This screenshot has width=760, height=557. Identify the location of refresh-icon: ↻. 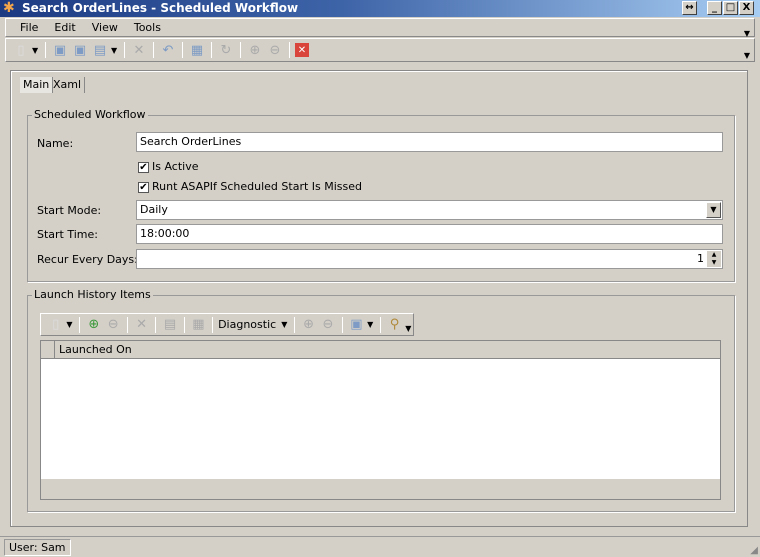
(226, 50).